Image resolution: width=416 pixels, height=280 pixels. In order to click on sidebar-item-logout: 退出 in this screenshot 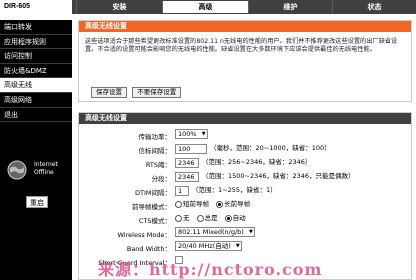, I will do `click(36, 115)`.